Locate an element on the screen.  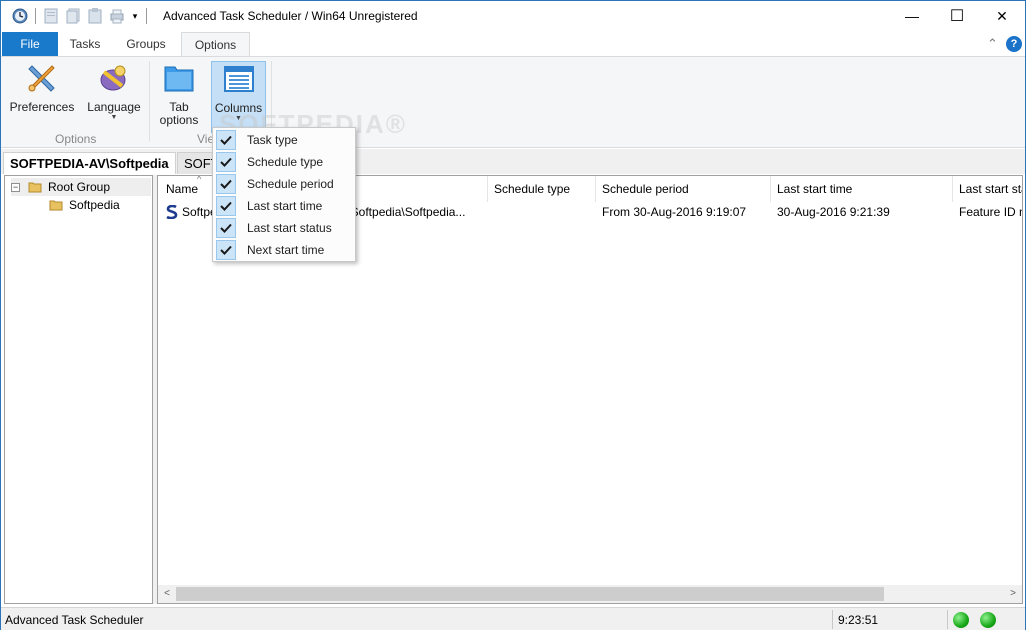
menu-item-label: Last start status is located at coordinates (289, 228).